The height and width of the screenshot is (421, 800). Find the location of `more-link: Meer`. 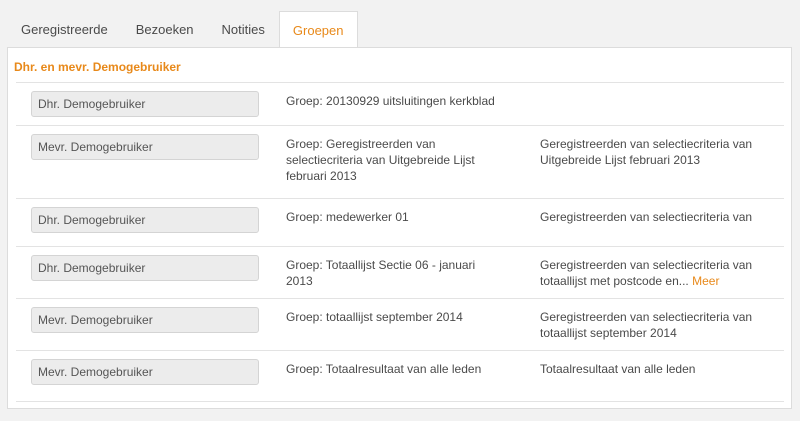

more-link: Meer is located at coordinates (705, 281).